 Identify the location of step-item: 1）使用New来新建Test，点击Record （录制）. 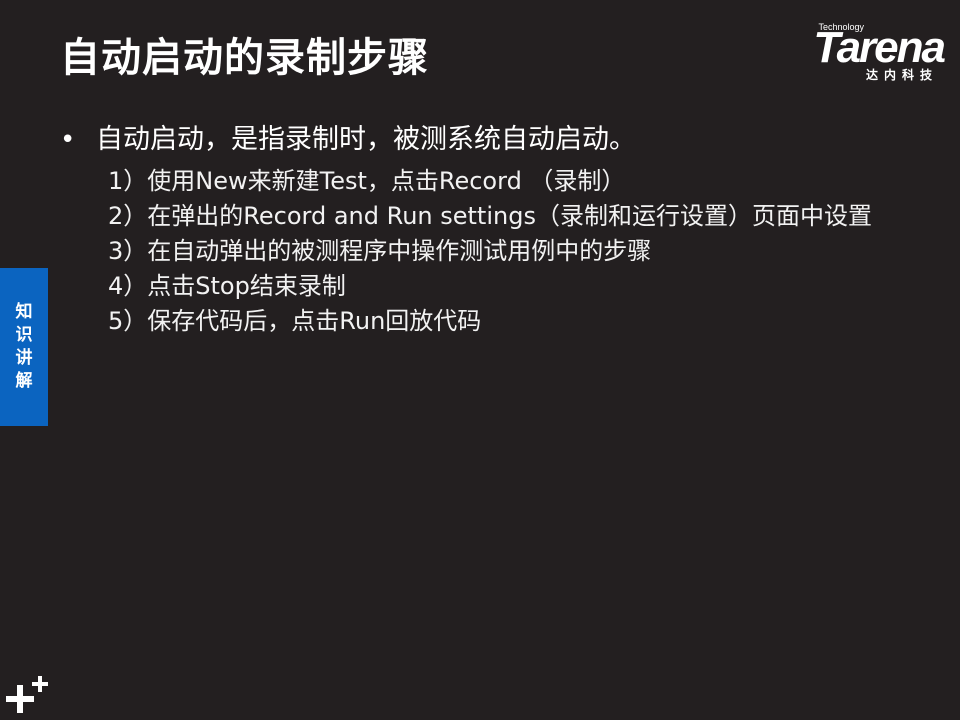
(367, 181).